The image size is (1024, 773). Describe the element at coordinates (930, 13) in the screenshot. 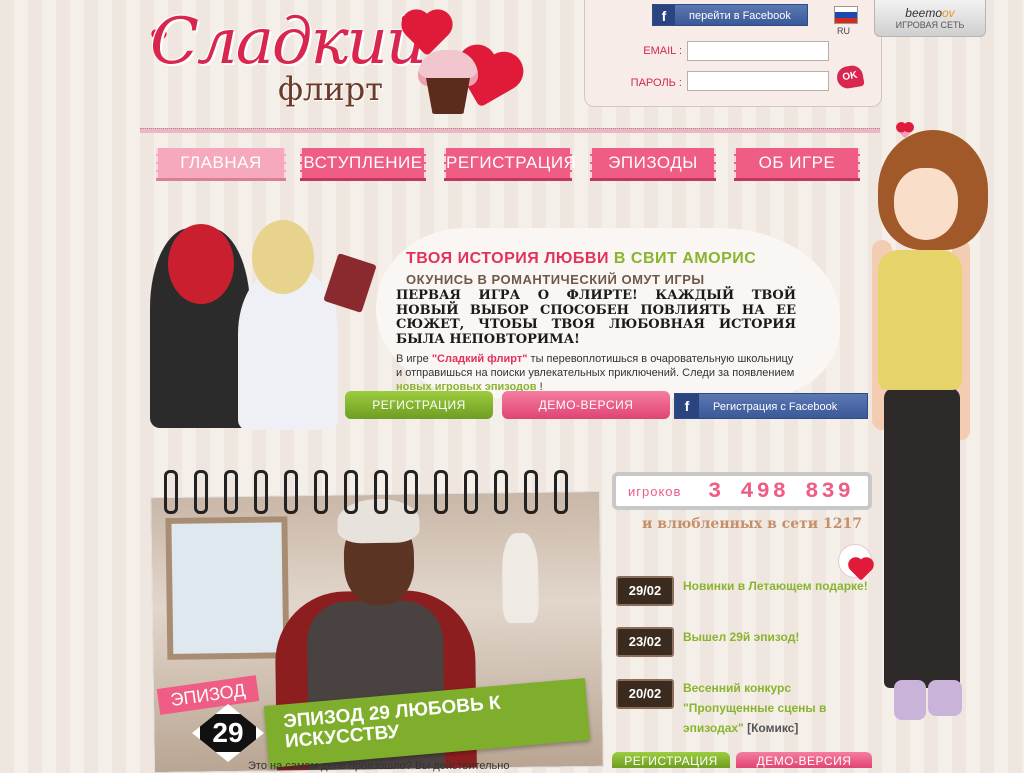

I see `beemoov-logo: beemoov` at that location.